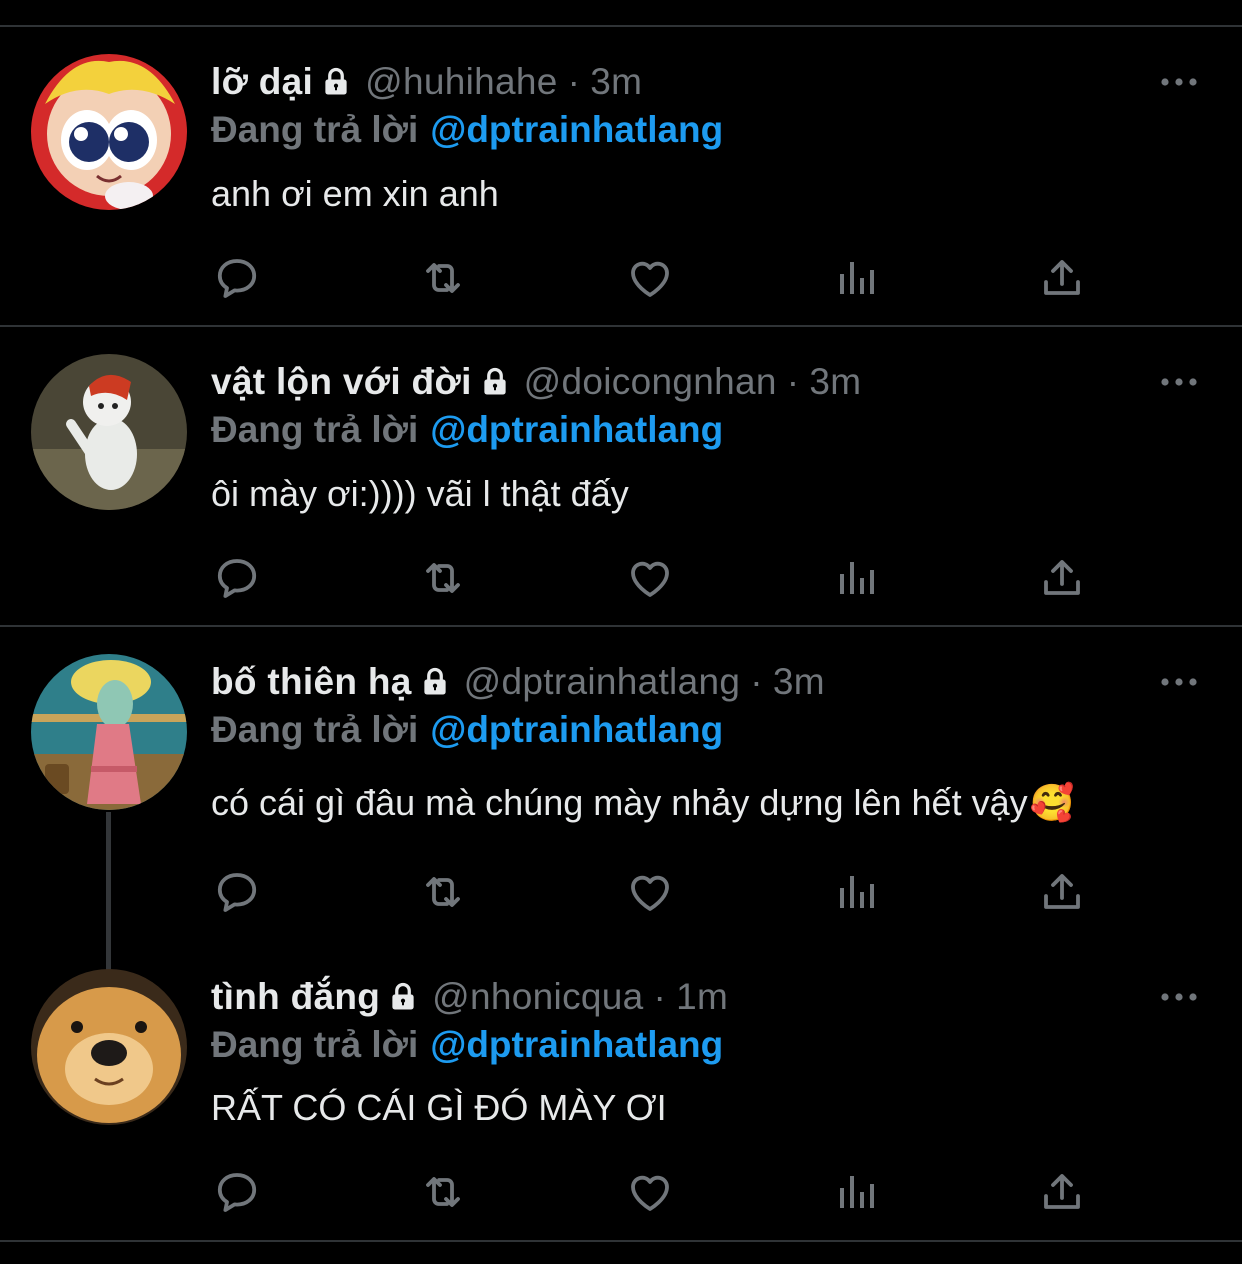 This screenshot has width=1242, height=1264. I want to click on tweet-text-content: anh ơi em xin anh, so click(355, 193).